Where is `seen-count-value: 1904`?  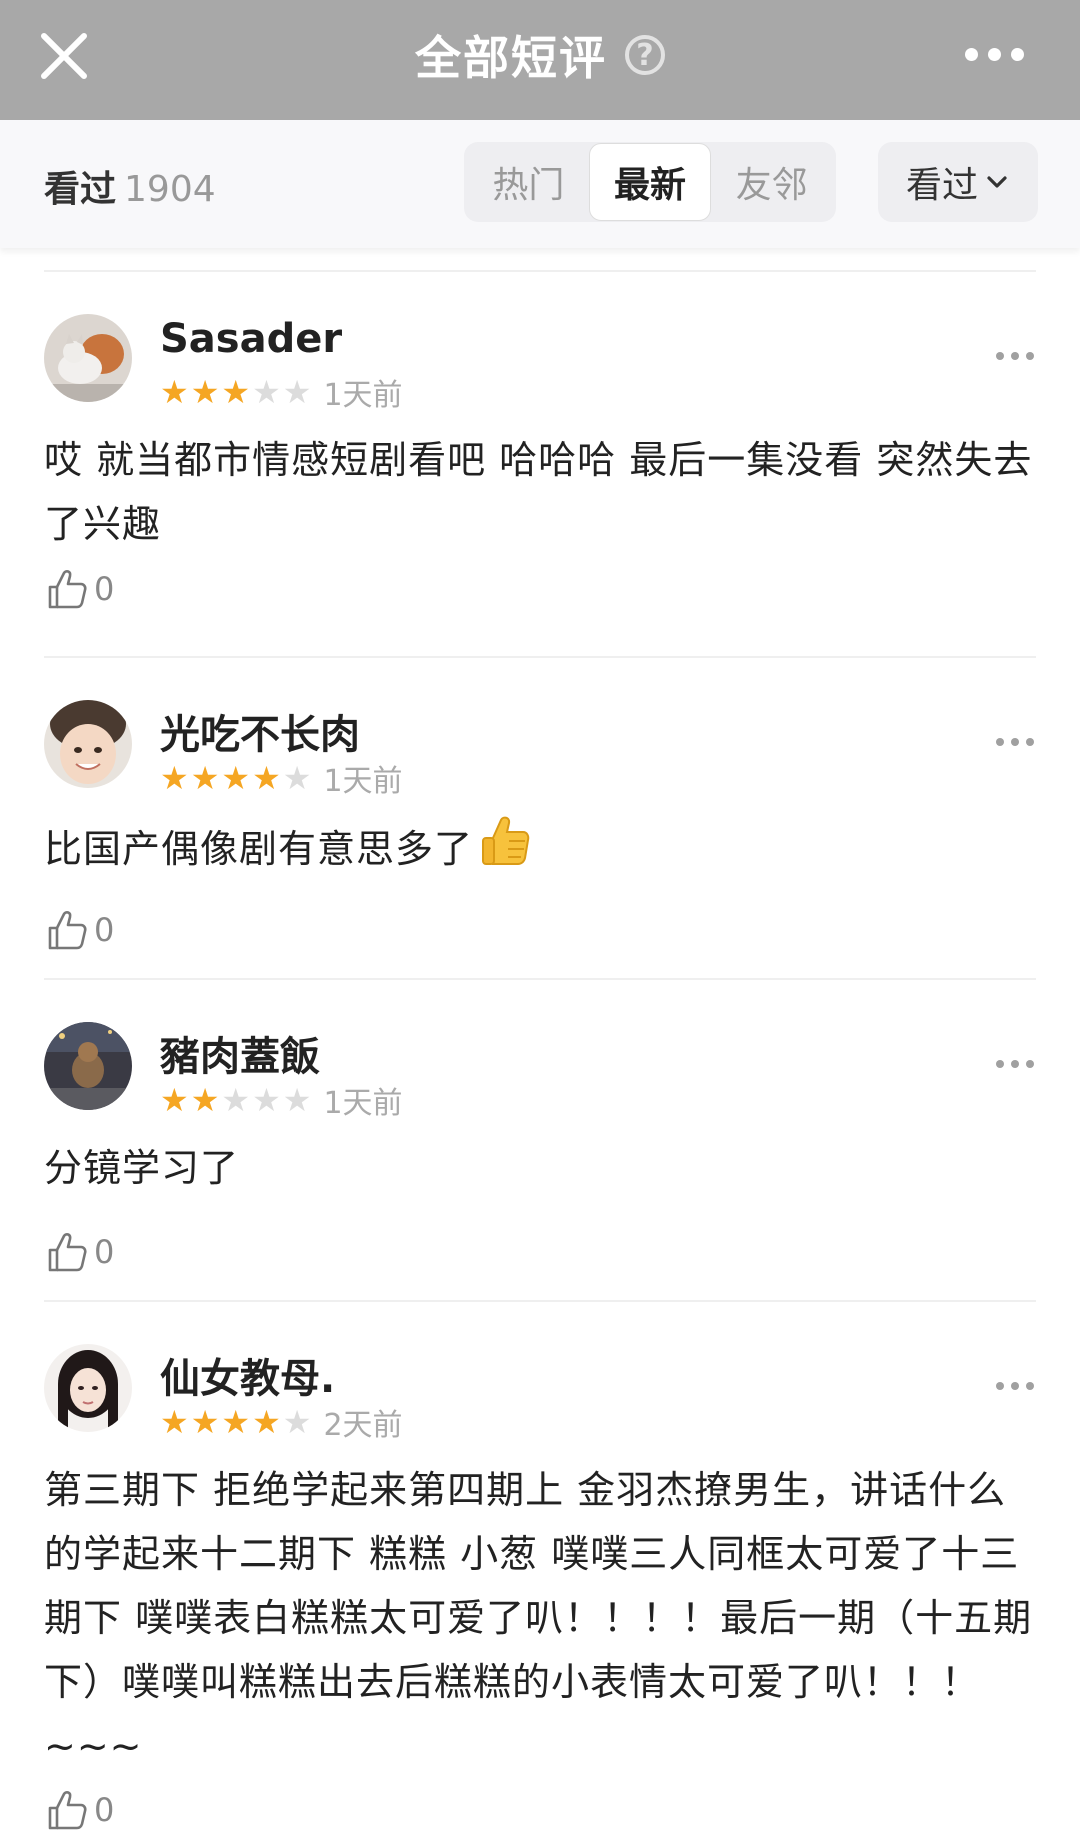
seen-count-value: 1904 is located at coordinates (170, 189).